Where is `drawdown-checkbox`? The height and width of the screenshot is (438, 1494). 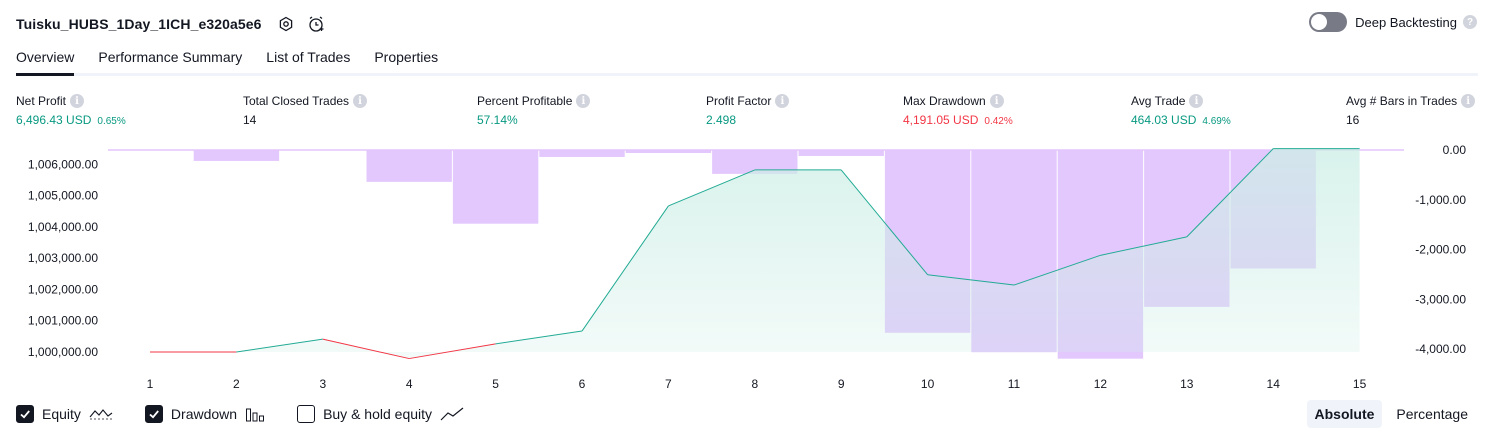
drawdown-checkbox is located at coordinates (153, 414).